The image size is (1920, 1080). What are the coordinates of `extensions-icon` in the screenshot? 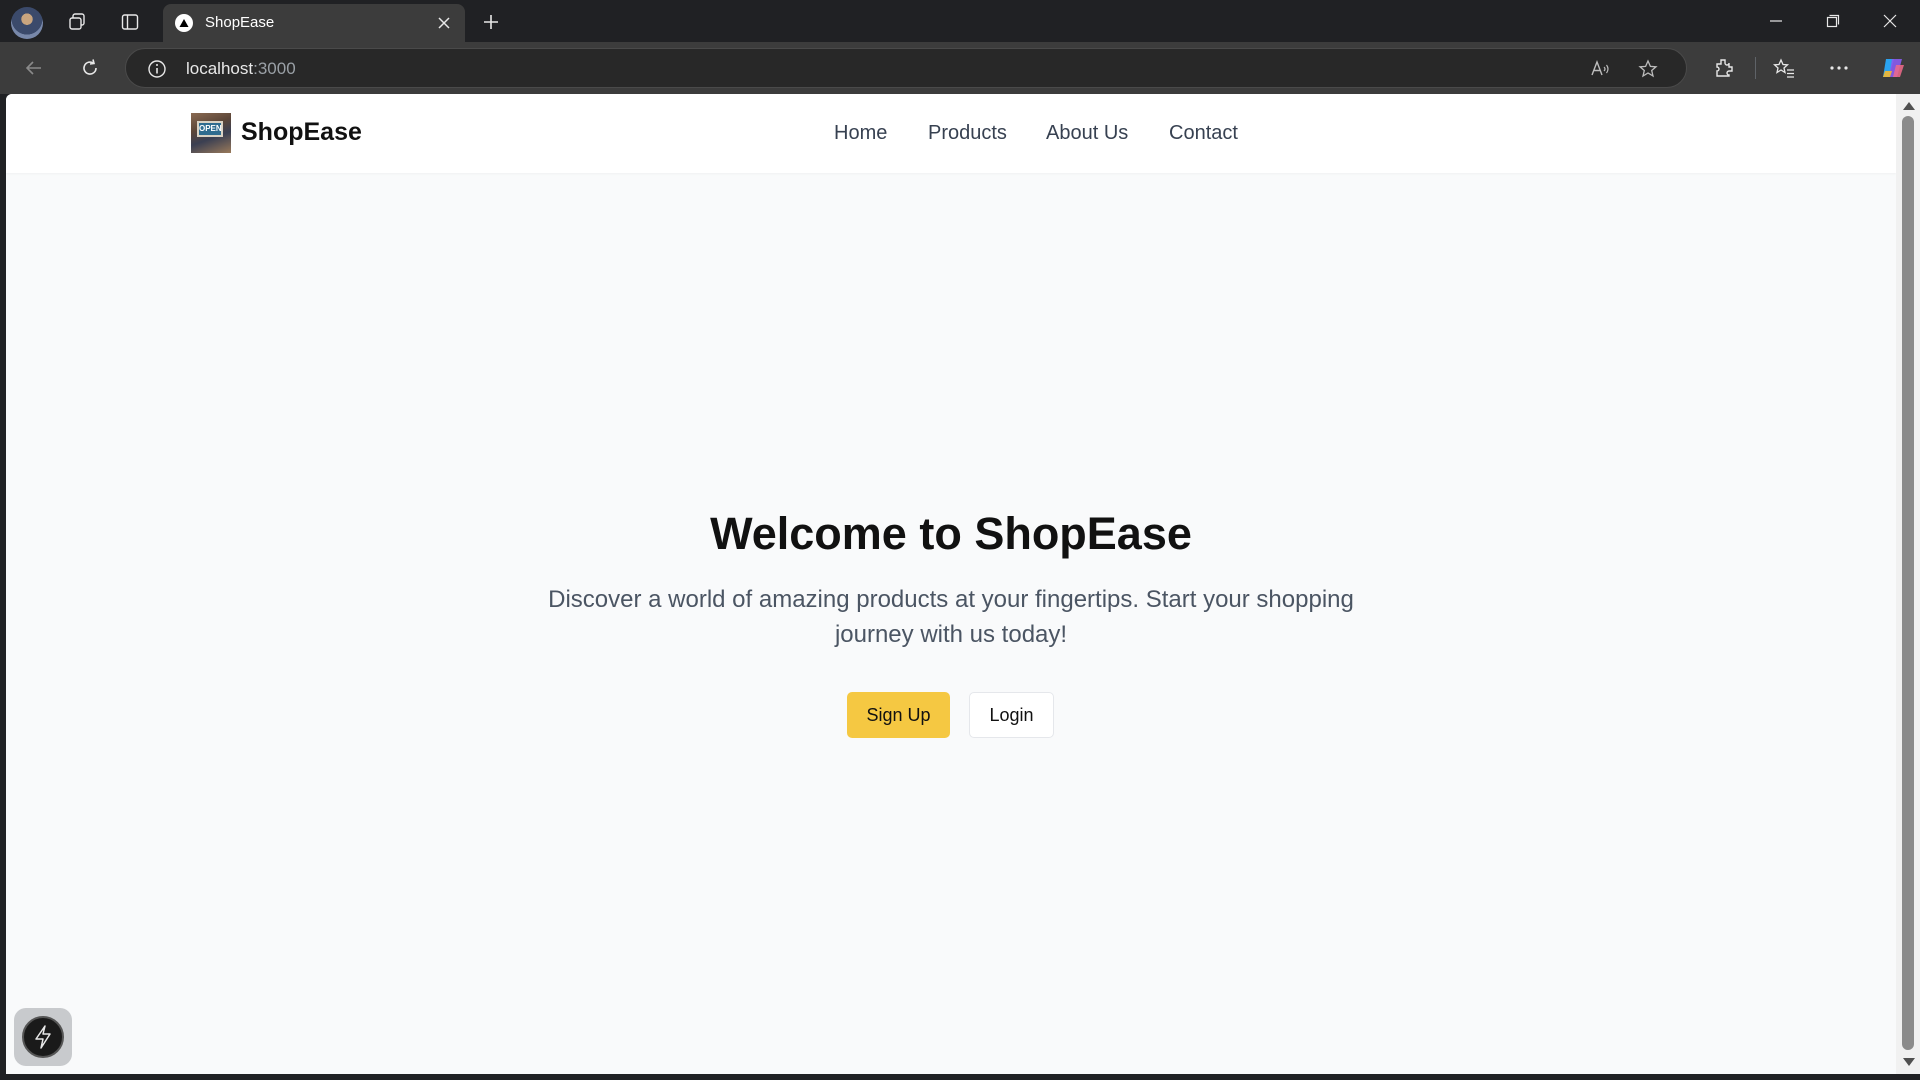 It's located at (1724, 68).